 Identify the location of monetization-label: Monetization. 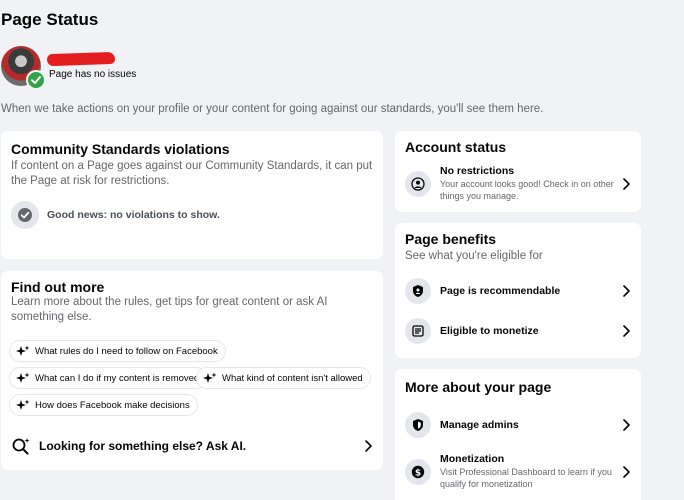
(472, 459).